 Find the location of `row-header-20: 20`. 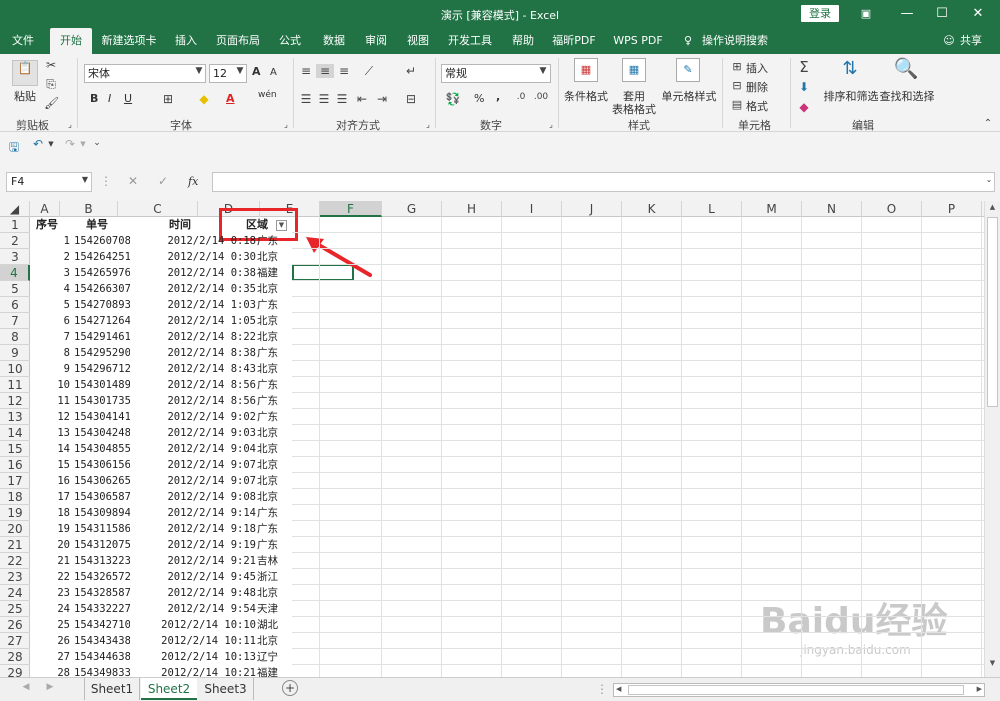

row-header-20: 20 is located at coordinates (15, 529).